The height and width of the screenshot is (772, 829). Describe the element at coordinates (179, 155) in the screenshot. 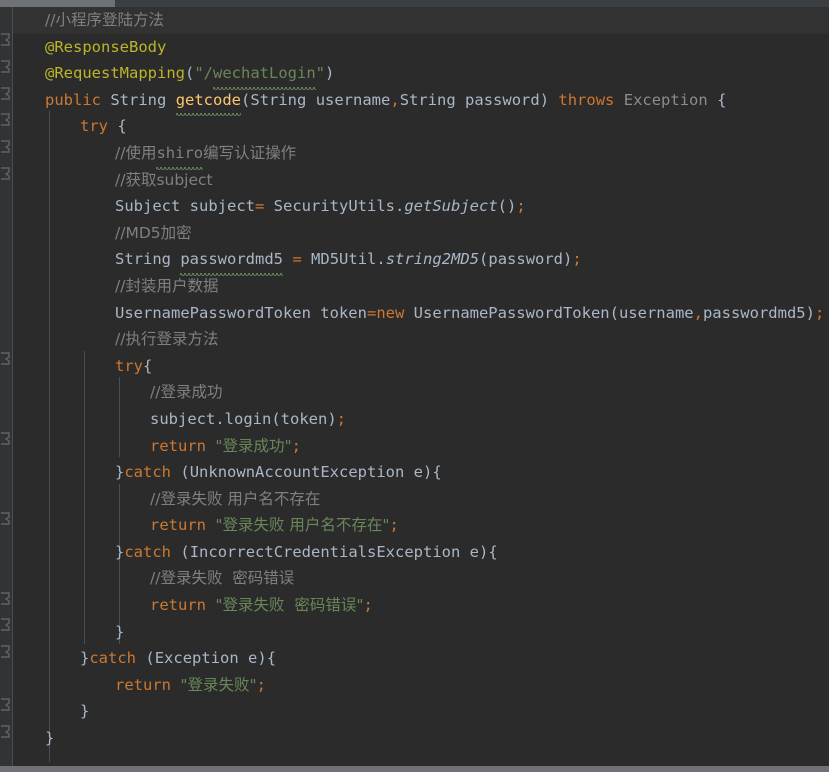

I see `code-token: shiro` at that location.